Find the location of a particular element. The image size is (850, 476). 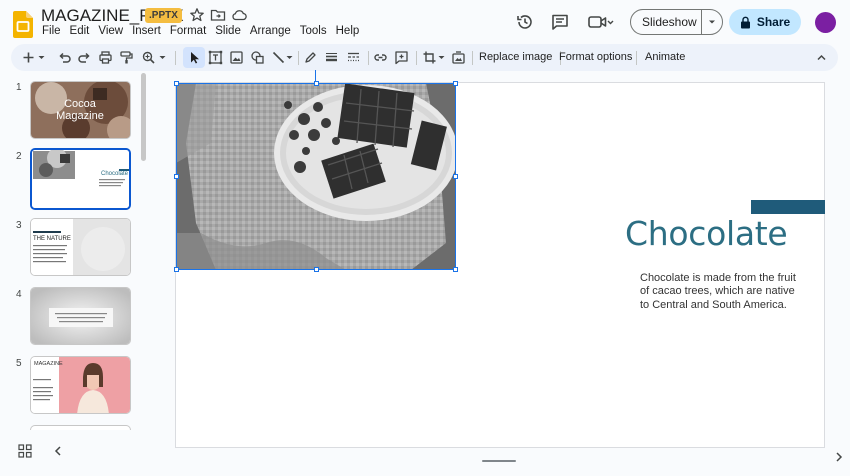

border-weight-icon is located at coordinates (331, 57).